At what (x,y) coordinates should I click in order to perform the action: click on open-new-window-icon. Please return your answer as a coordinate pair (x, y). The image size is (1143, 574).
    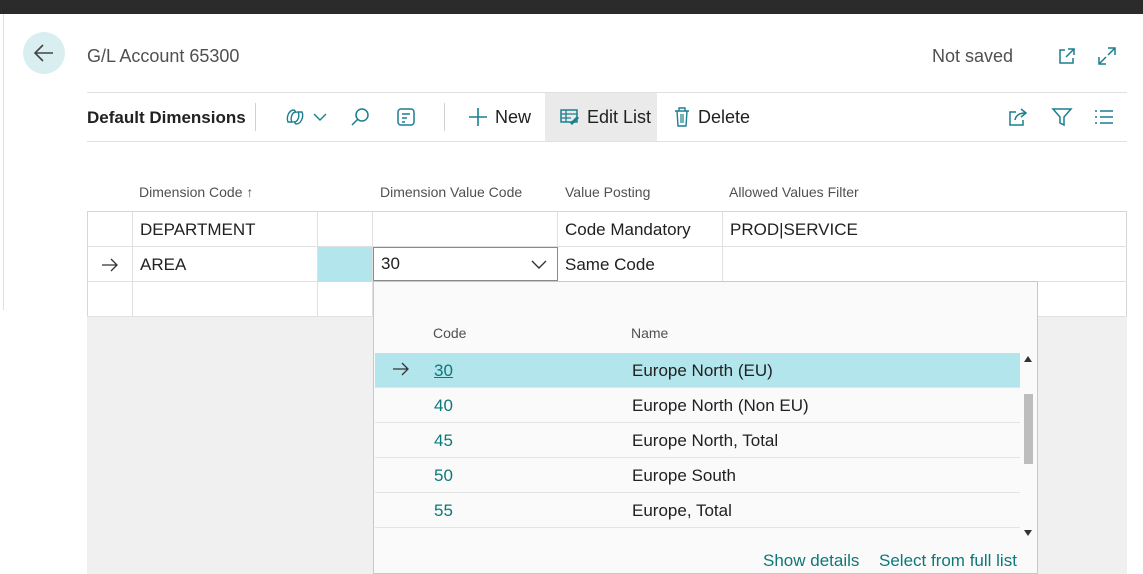
    Looking at the image, I should click on (1067, 56).